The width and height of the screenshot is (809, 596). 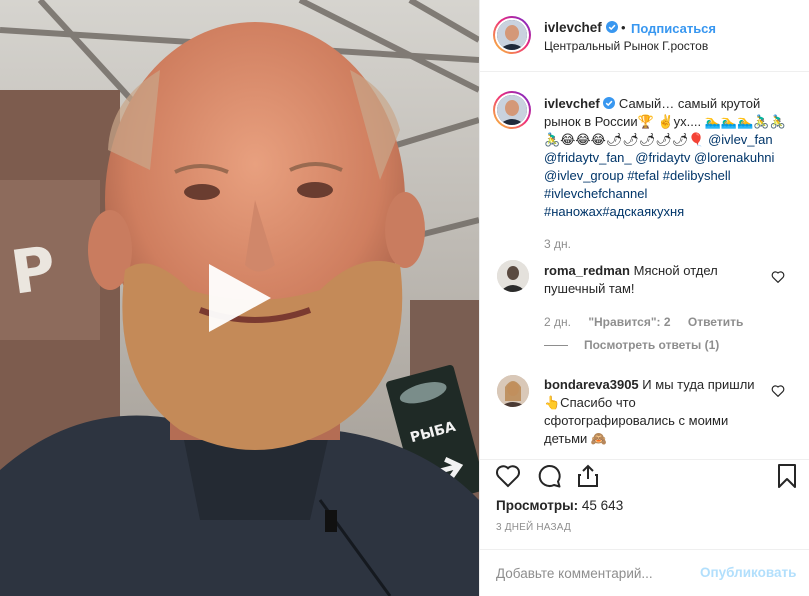 I want to click on hashtag-link: #delibyshell, so click(x=697, y=175).